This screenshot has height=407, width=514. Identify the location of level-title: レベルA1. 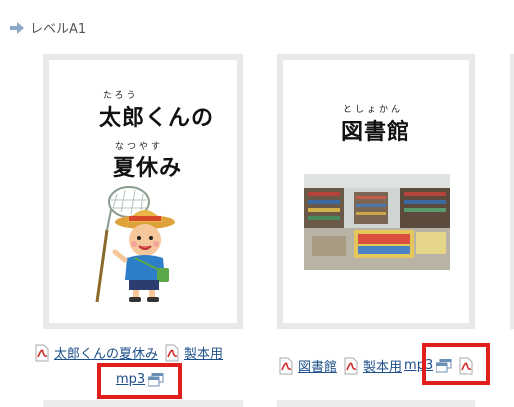
(58, 29).